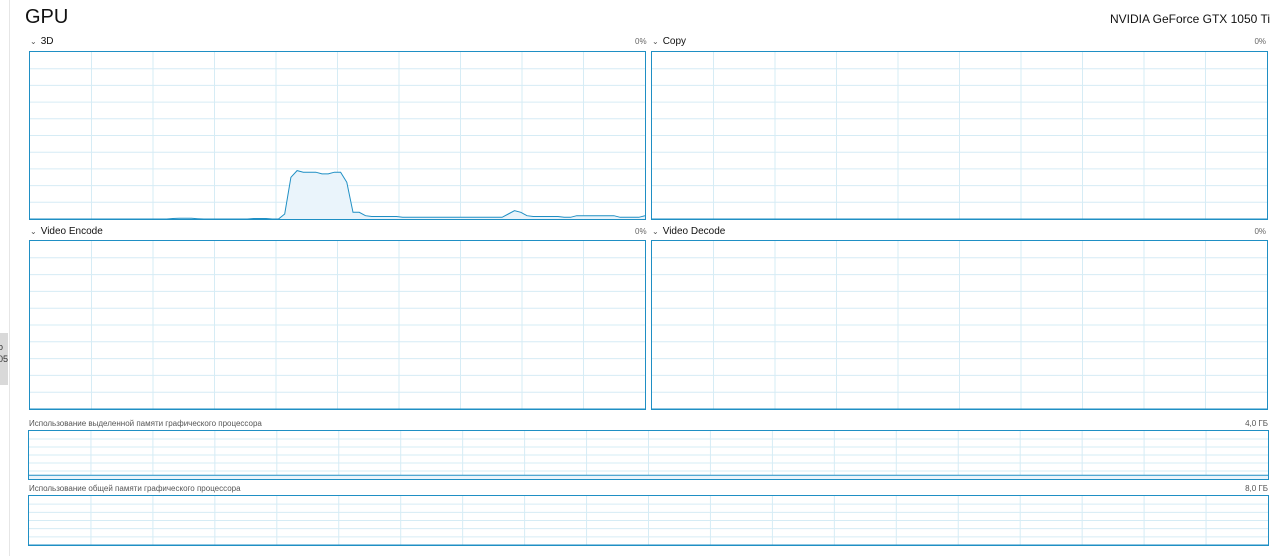  Describe the element at coordinates (4, 353) in the screenshot. I see `left-tab-text: о 05` at that location.